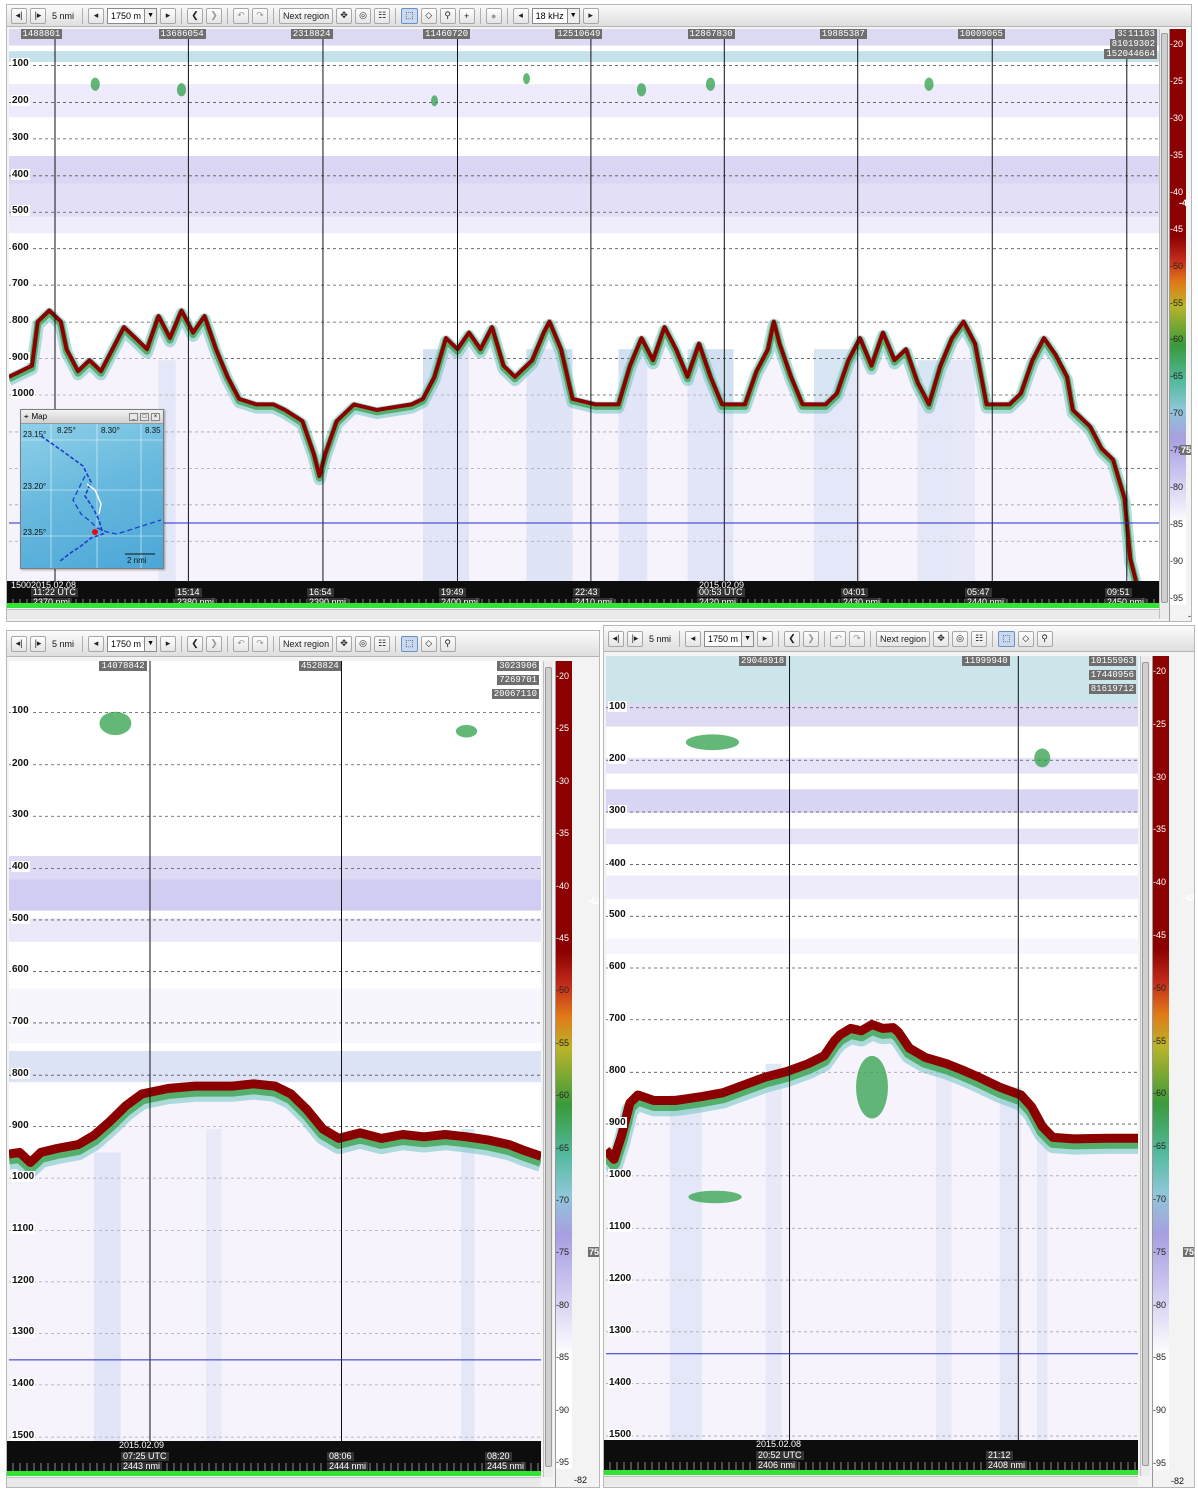 Image resolution: width=1198 pixels, height=1490 pixels. Describe the element at coordinates (780, 1455) in the screenshot. I see `axis-time-label: 20:52 UTC` at that location.